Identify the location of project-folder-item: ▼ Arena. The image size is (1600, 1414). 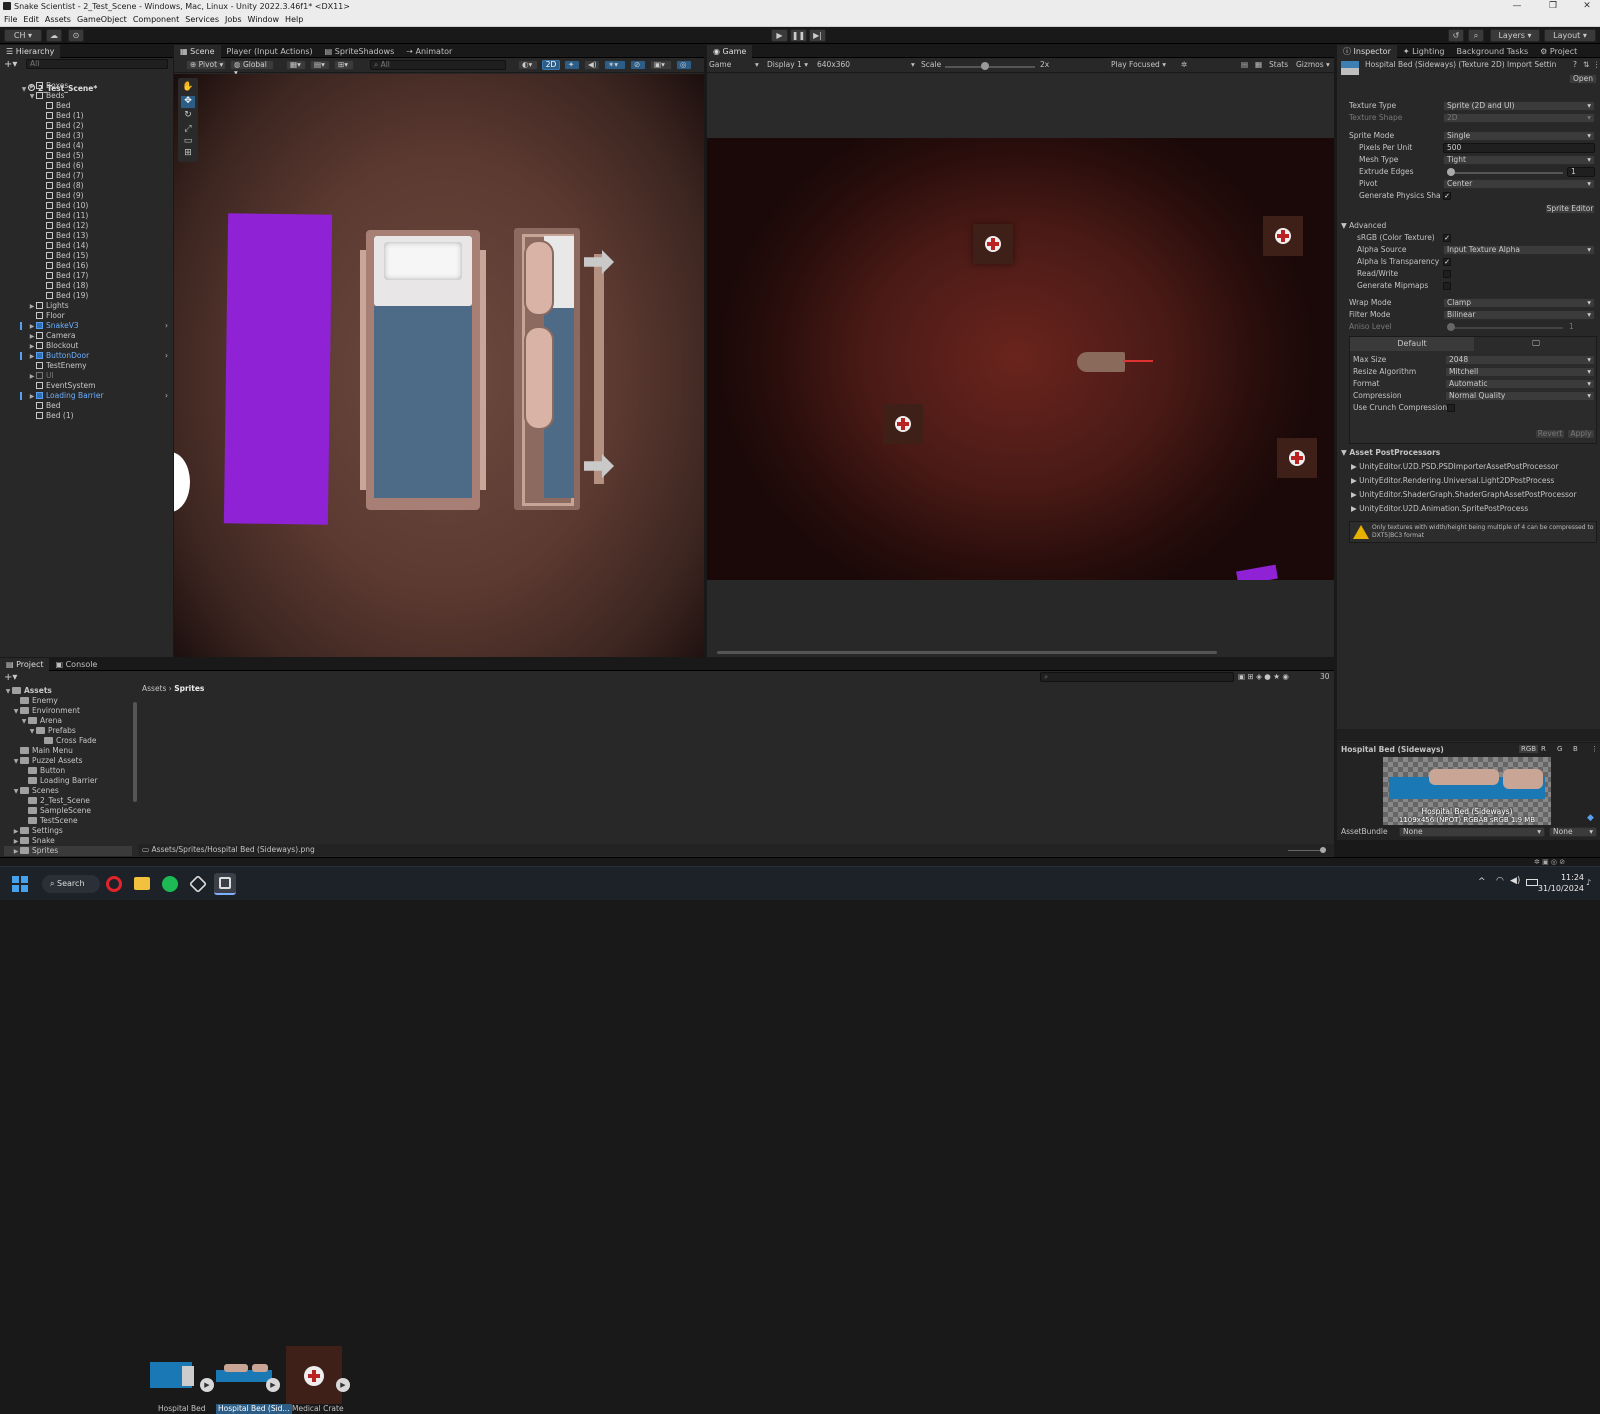
(68, 721).